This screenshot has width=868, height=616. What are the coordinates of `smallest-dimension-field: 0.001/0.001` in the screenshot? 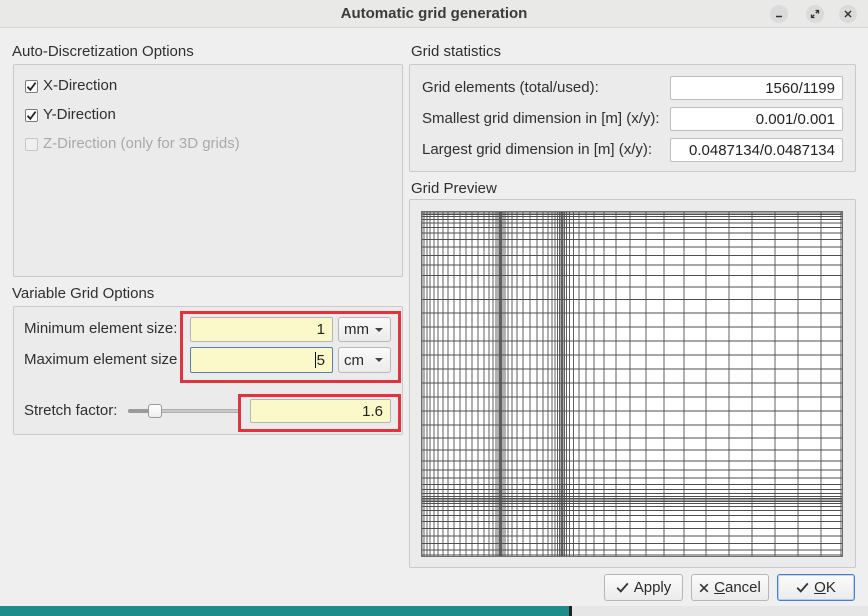 It's located at (756, 119).